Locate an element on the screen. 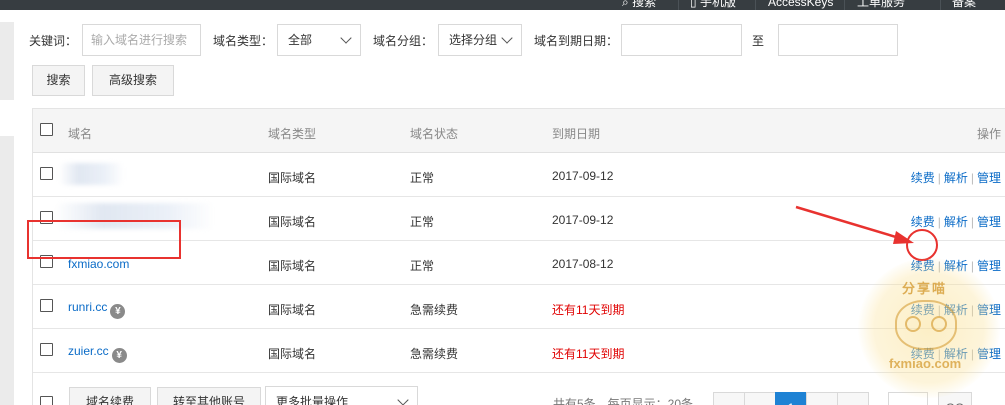  watermark-bottom-text: fxmiao.com is located at coordinates (925, 363).